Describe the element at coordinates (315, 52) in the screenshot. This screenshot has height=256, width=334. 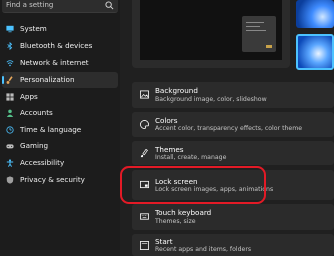
I see `background-thumbnail-selected` at that location.